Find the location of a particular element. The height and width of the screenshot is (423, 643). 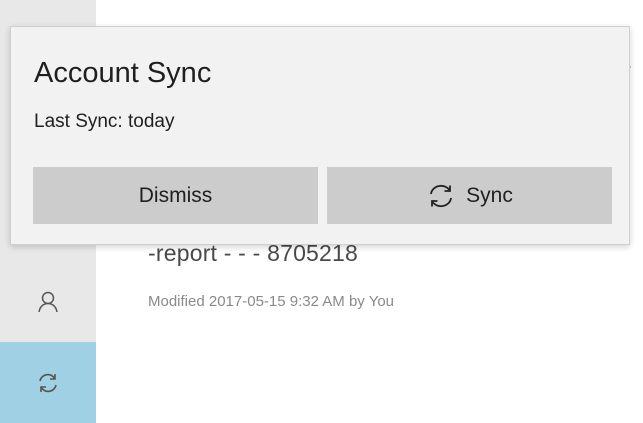

dismiss-button: Dismiss is located at coordinates (175, 195).